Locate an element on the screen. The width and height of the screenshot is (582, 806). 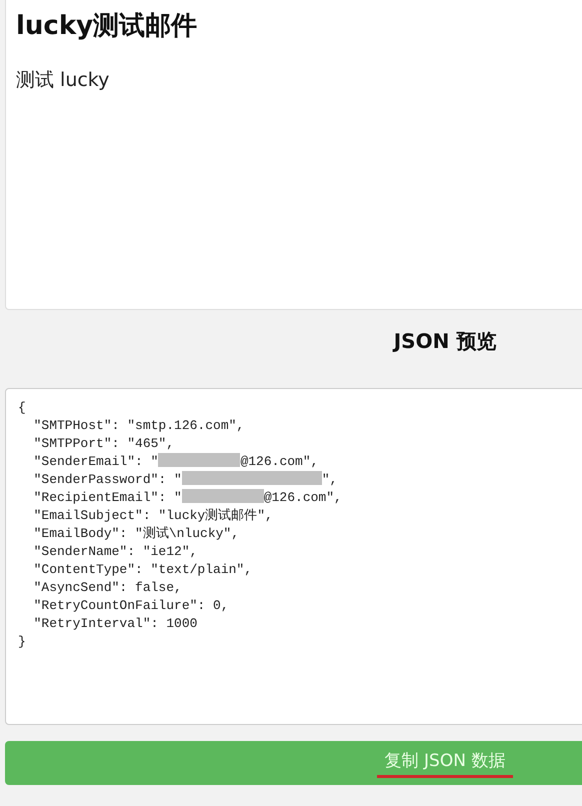
code-line: { is located at coordinates (22, 408).